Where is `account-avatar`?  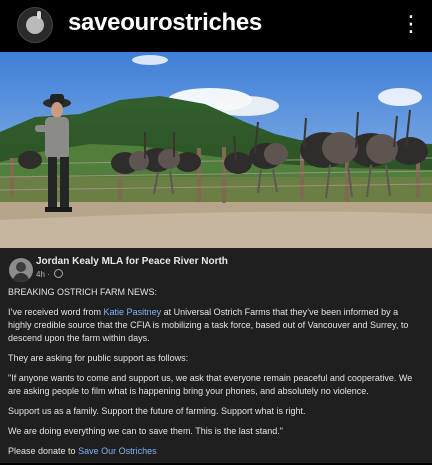 account-avatar is located at coordinates (35, 25).